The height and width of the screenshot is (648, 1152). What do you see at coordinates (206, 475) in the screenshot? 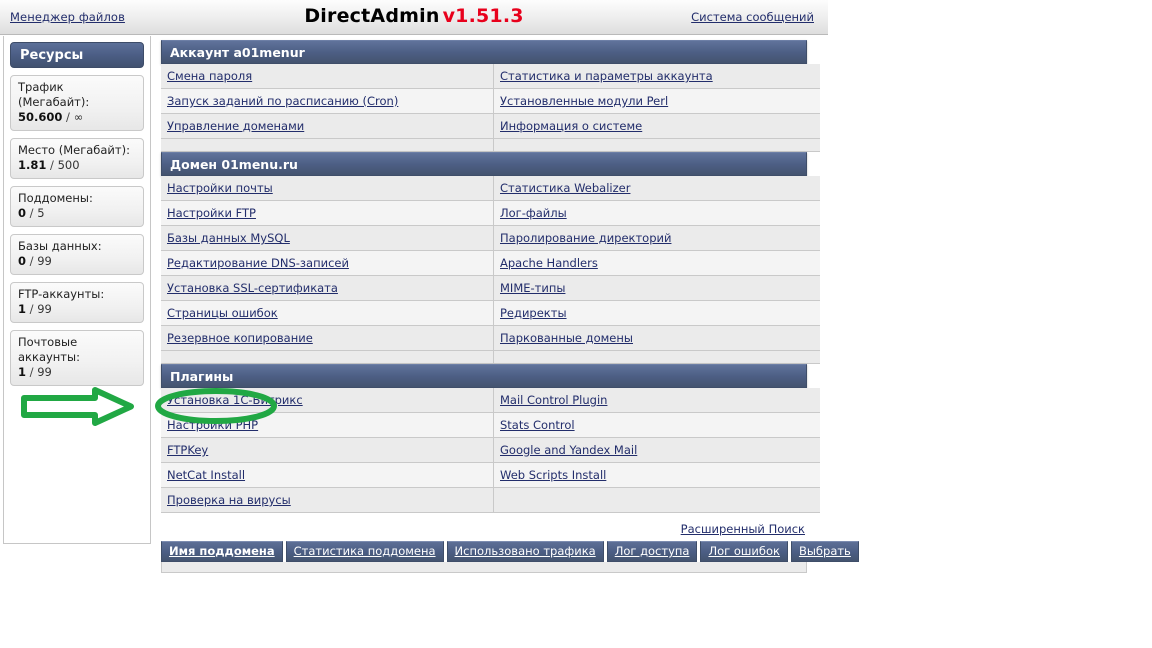
I see `panel-link: NetCat Install` at bounding box center [206, 475].